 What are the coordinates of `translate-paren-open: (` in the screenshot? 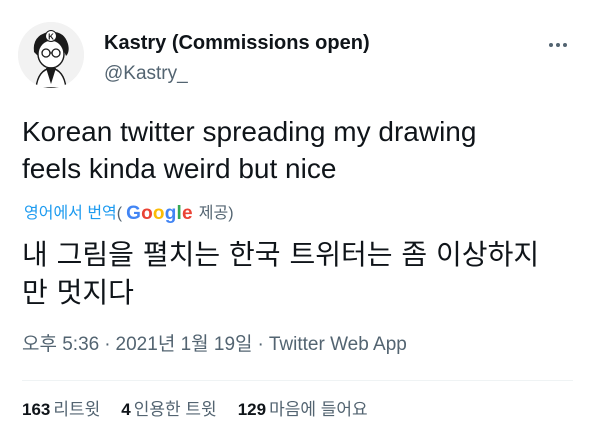 It's located at (119, 213).